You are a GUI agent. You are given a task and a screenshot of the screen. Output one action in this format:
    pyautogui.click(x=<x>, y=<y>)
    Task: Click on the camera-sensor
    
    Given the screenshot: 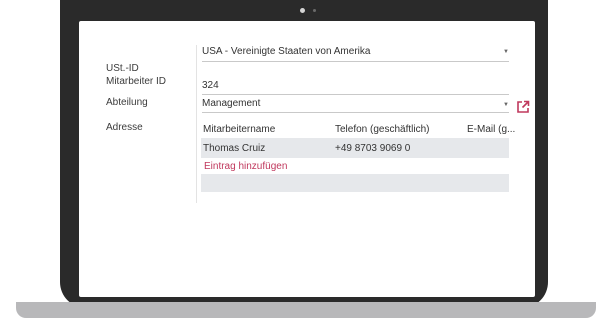 What is the action you would take?
    pyautogui.click(x=314, y=10)
    